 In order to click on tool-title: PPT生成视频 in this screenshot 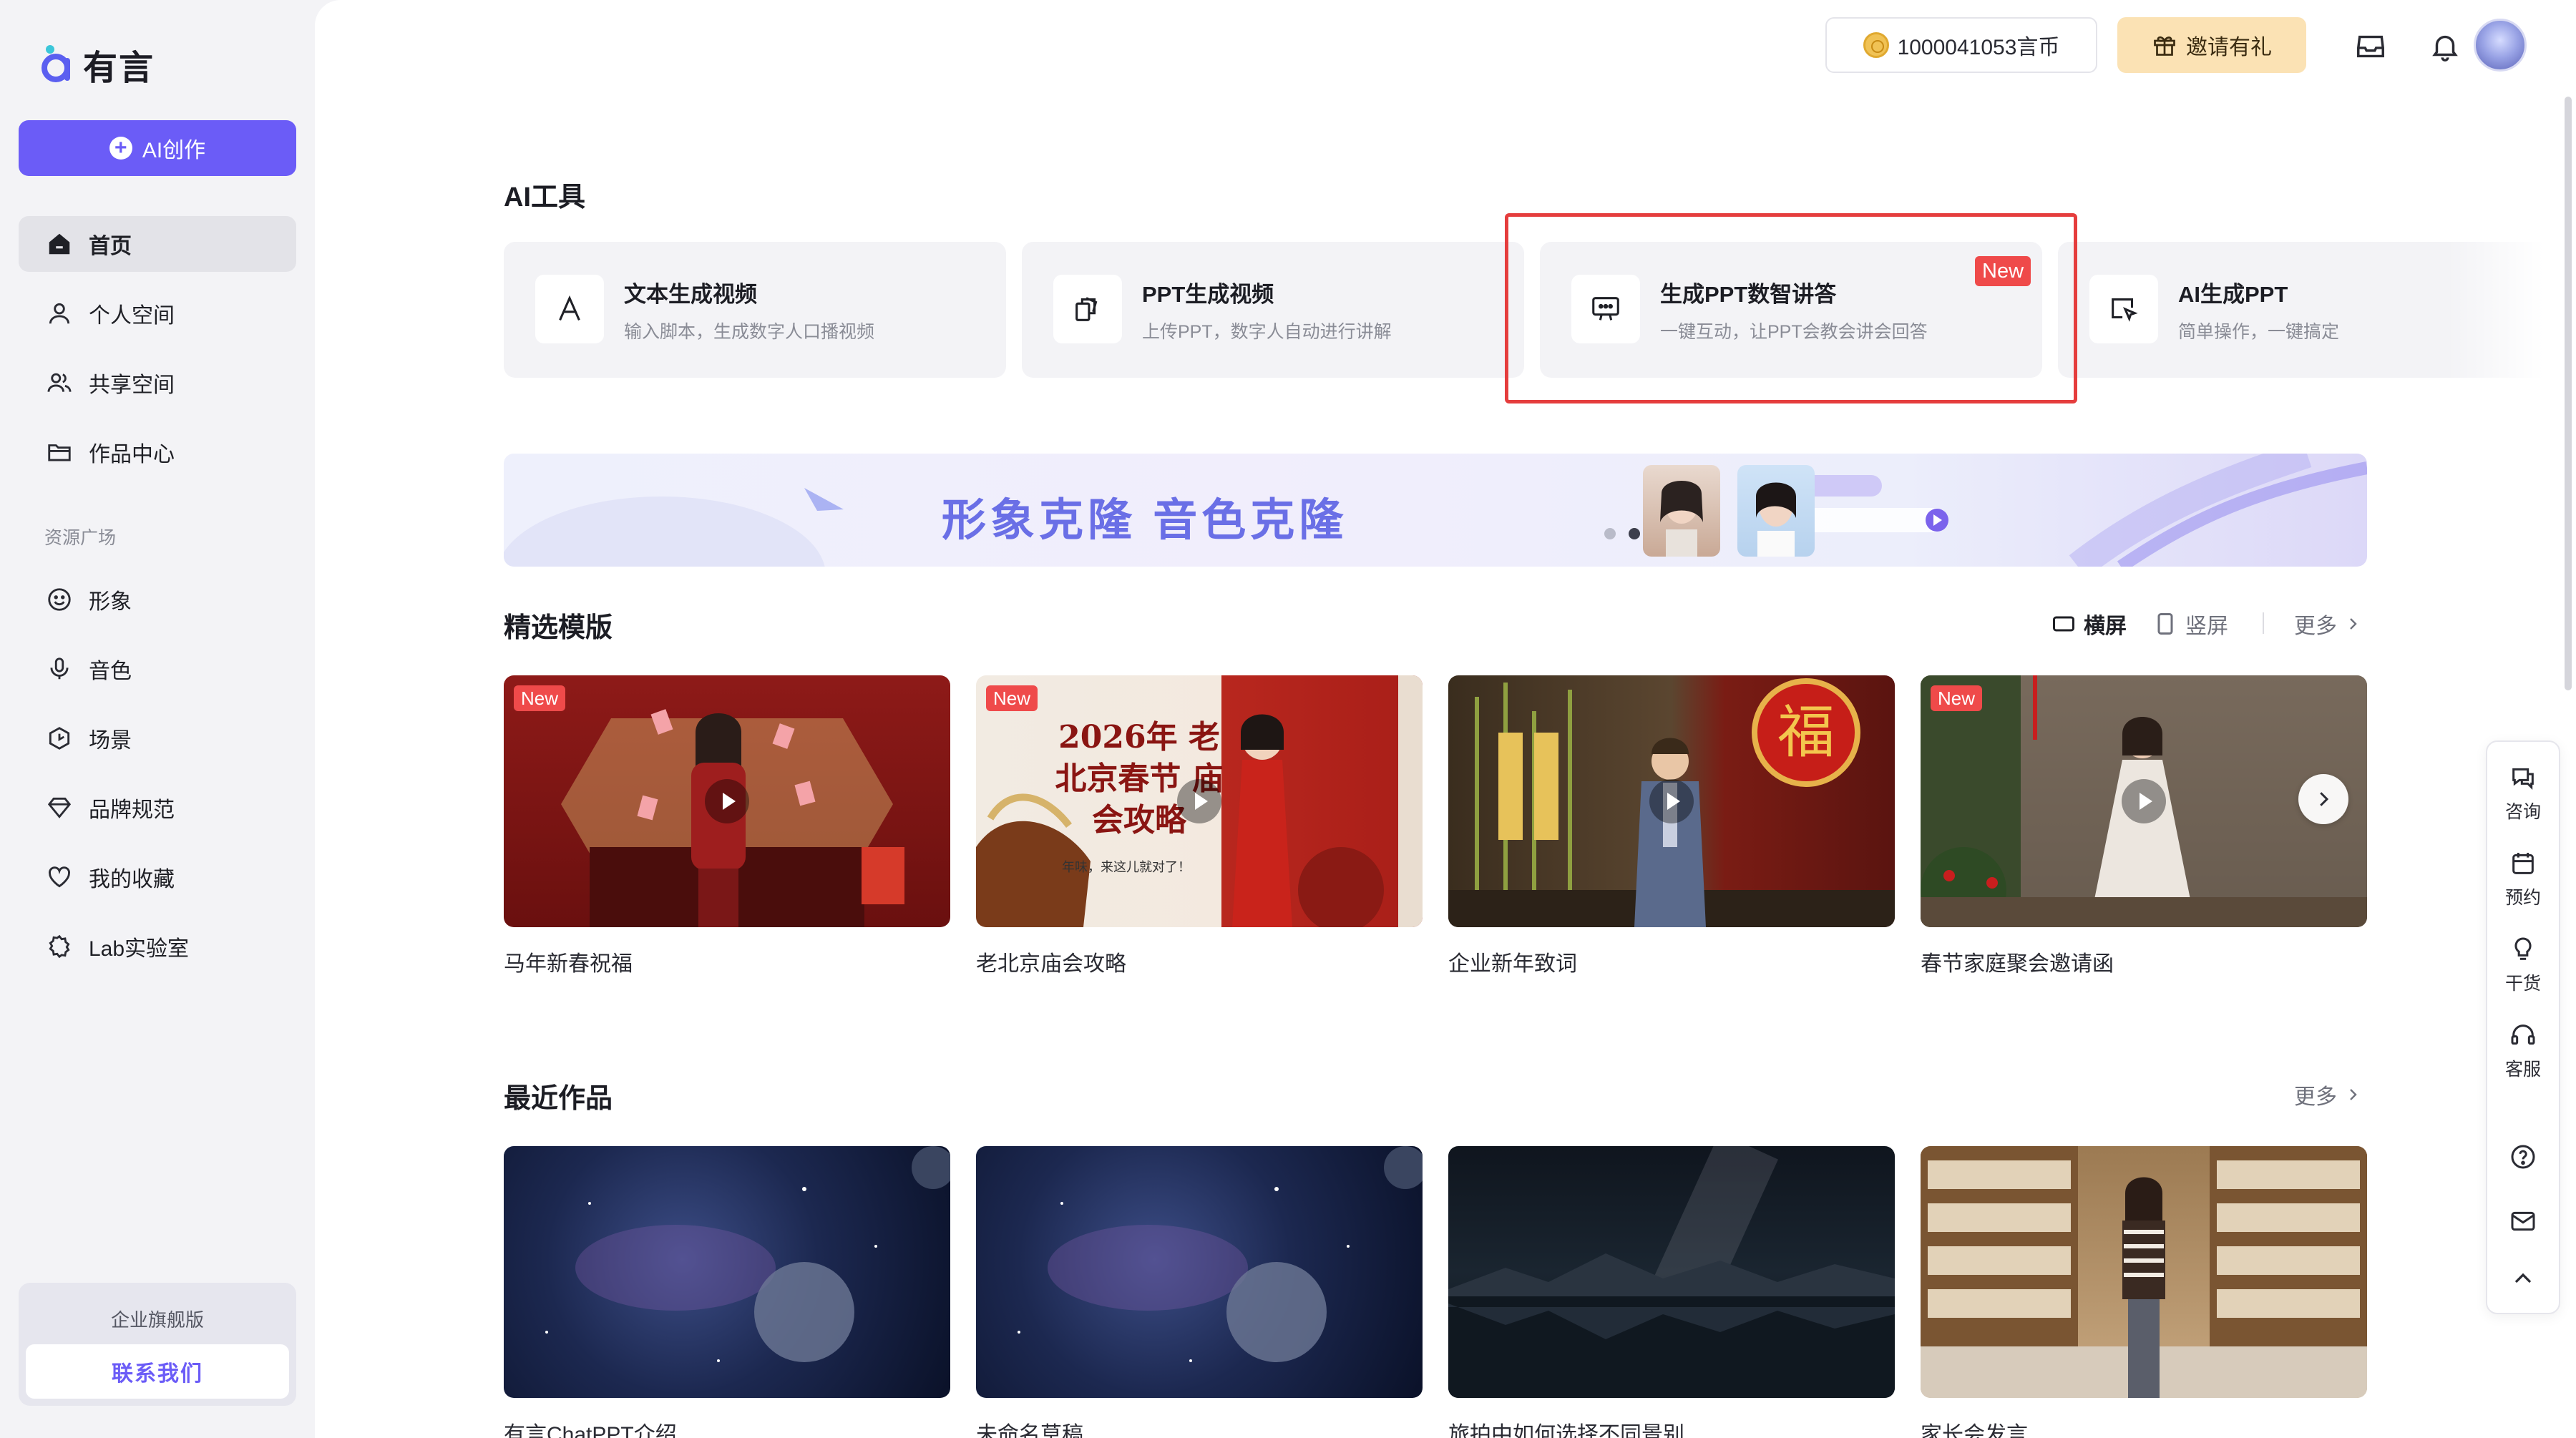, I will do `click(1208, 294)`.